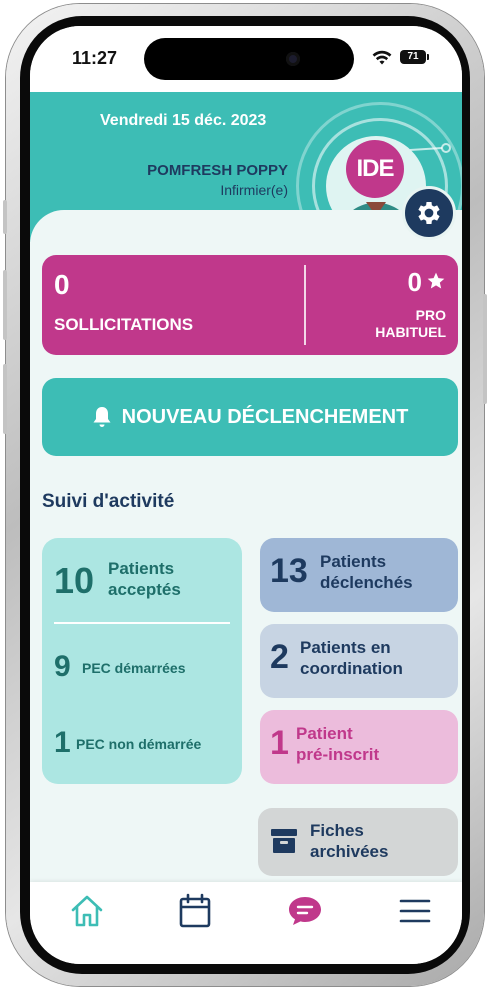 This screenshot has width=492, height=990. I want to click on archived-line1: Fiches, so click(337, 830).